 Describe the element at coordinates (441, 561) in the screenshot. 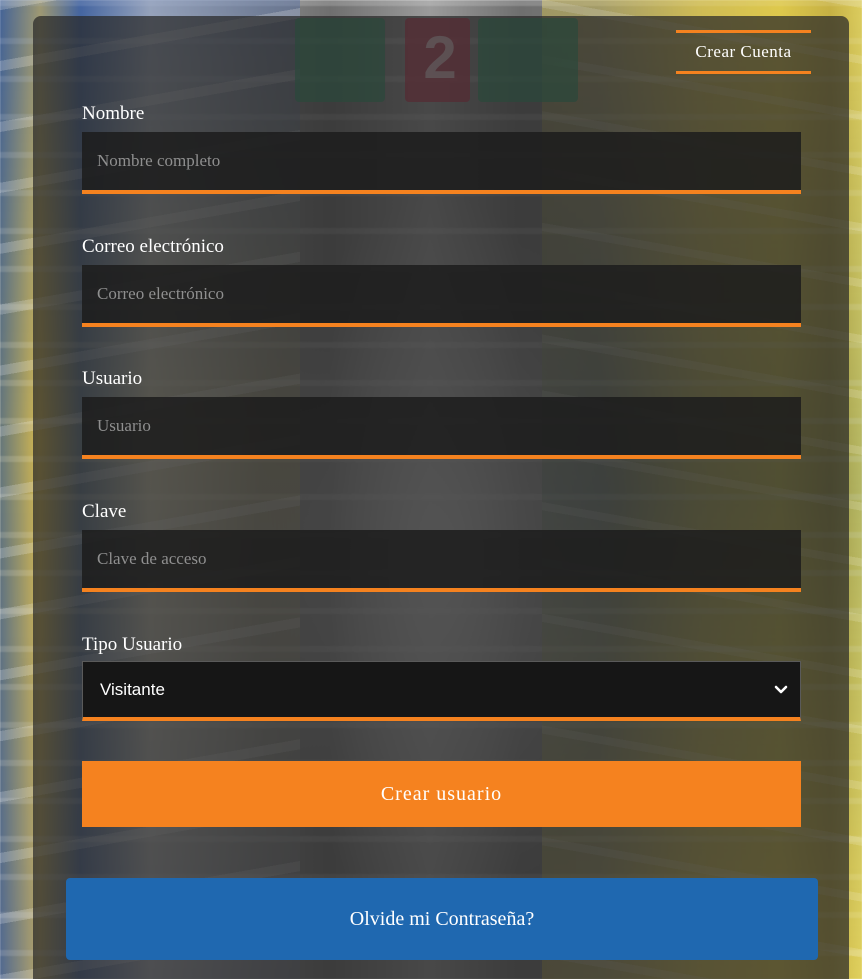

I see `clave-input` at that location.